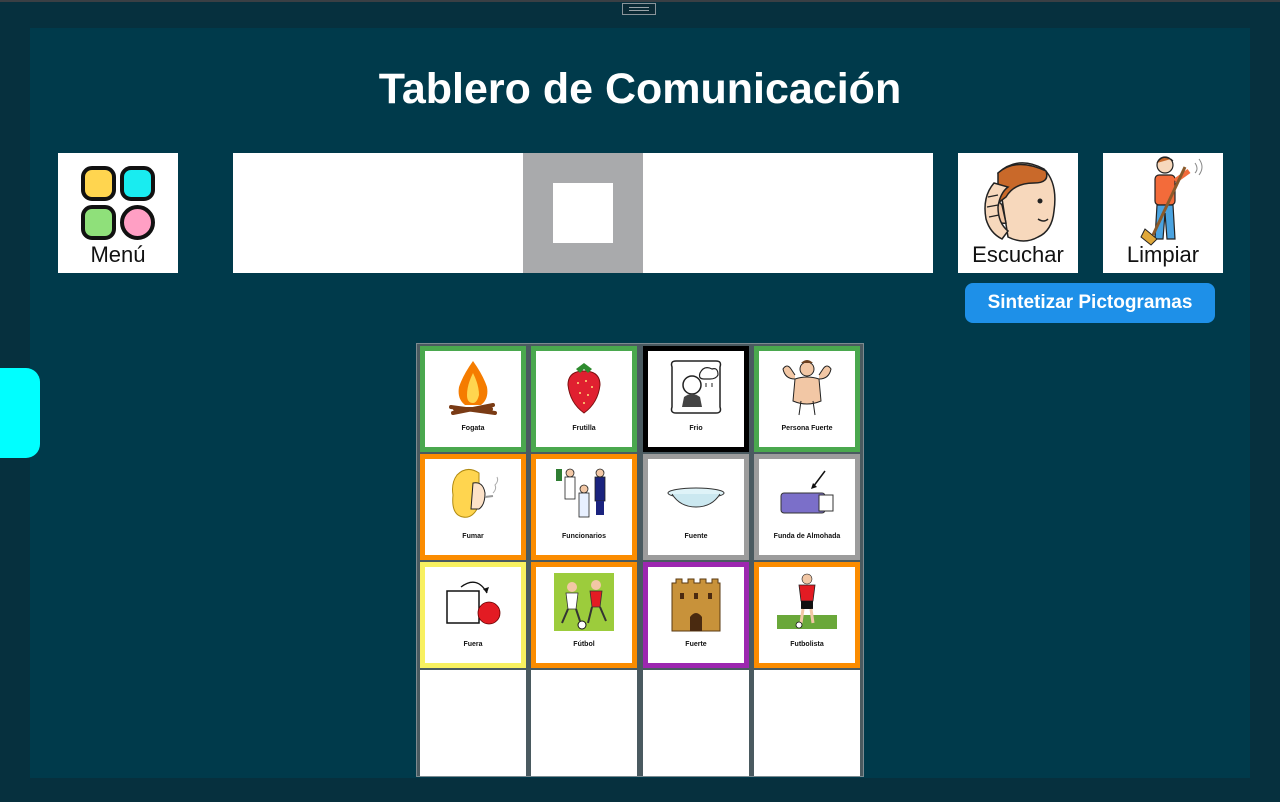  I want to click on menu-grid-icon, so click(118, 203).